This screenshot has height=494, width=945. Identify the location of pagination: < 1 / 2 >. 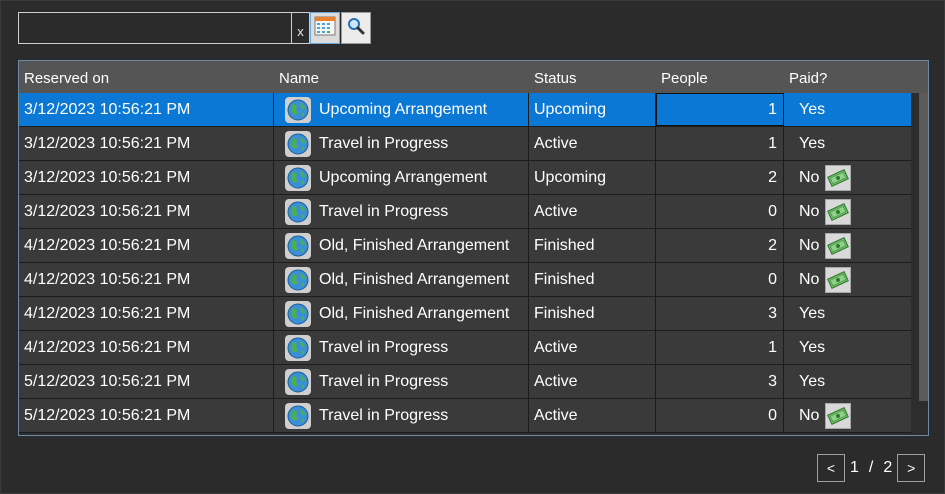
(871, 468).